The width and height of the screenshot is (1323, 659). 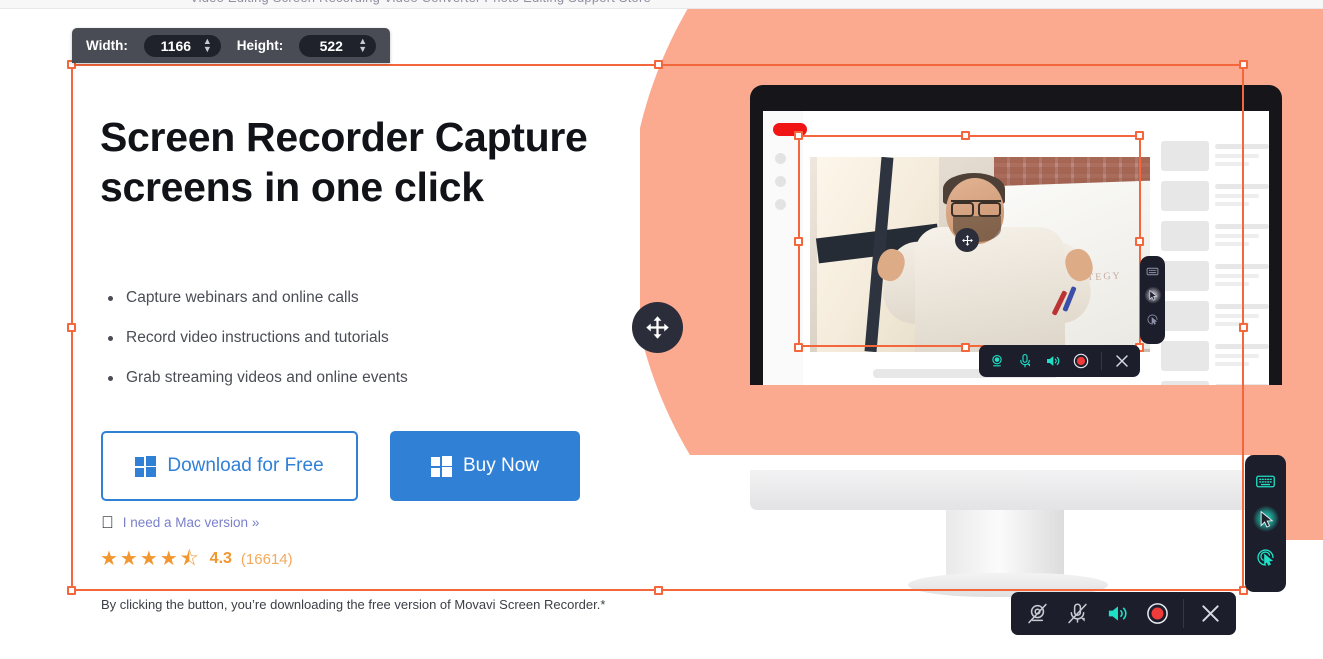 I want to click on move-region-handle, so click(x=657, y=327).